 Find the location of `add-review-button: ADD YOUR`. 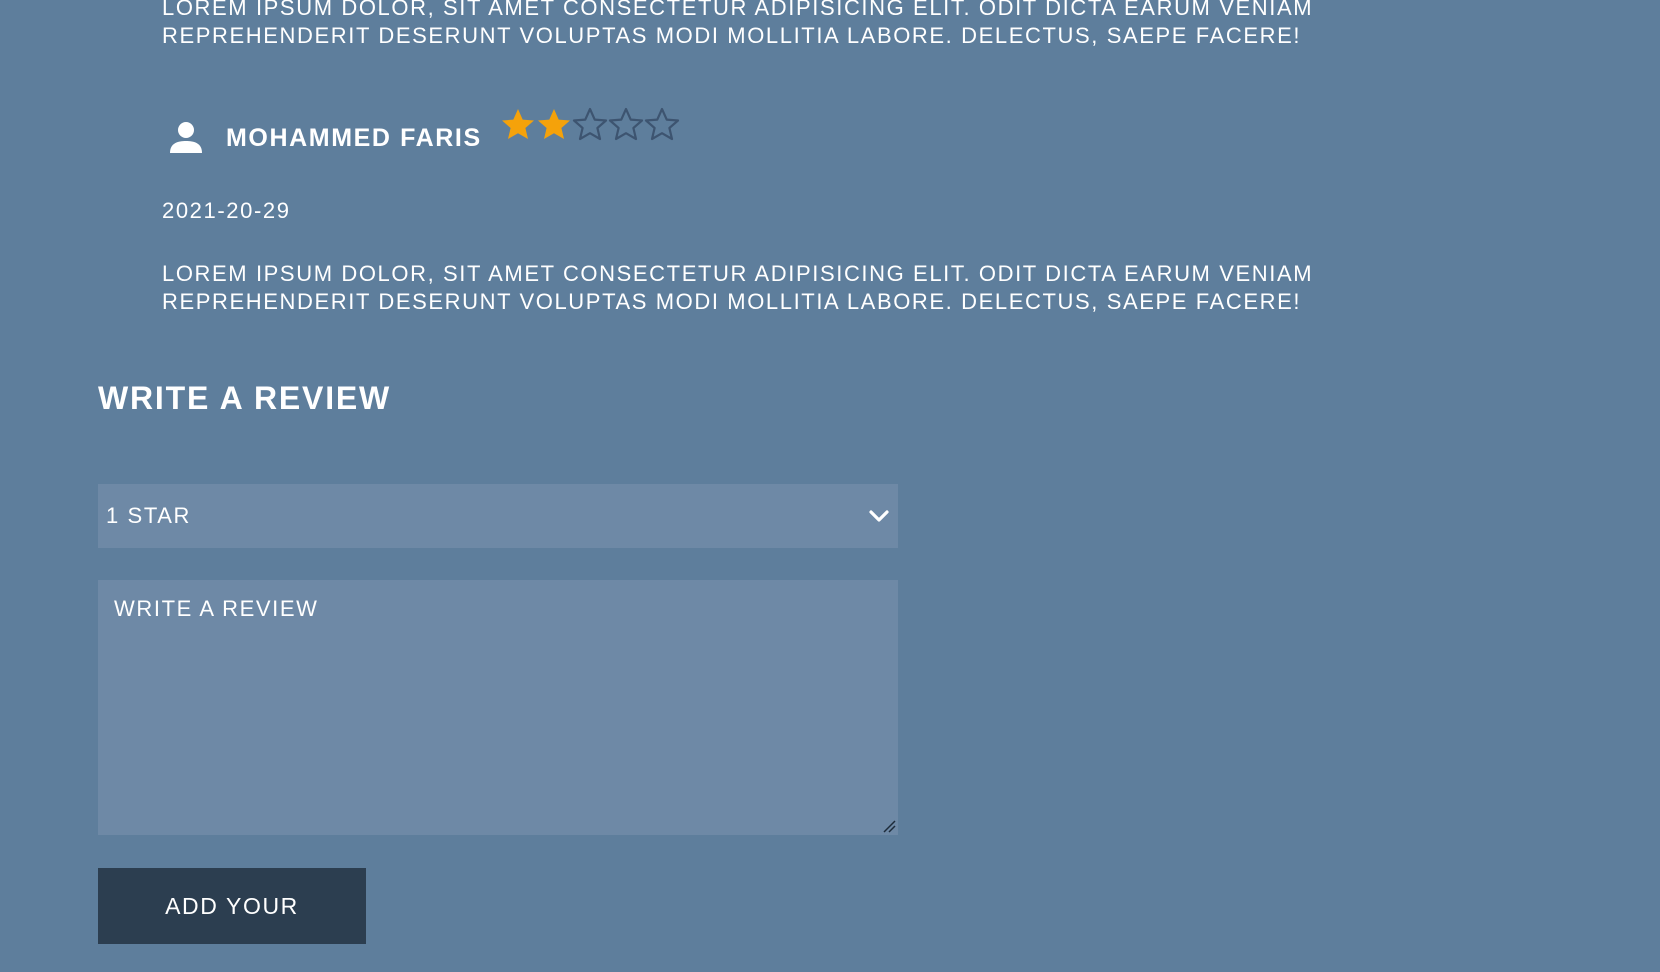

add-review-button: ADD YOUR is located at coordinates (232, 906).